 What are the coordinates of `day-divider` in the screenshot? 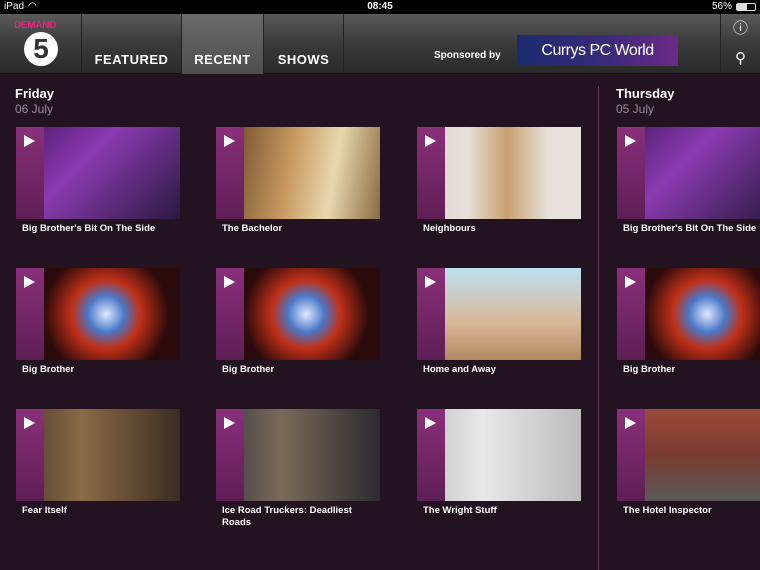 It's located at (598, 328).